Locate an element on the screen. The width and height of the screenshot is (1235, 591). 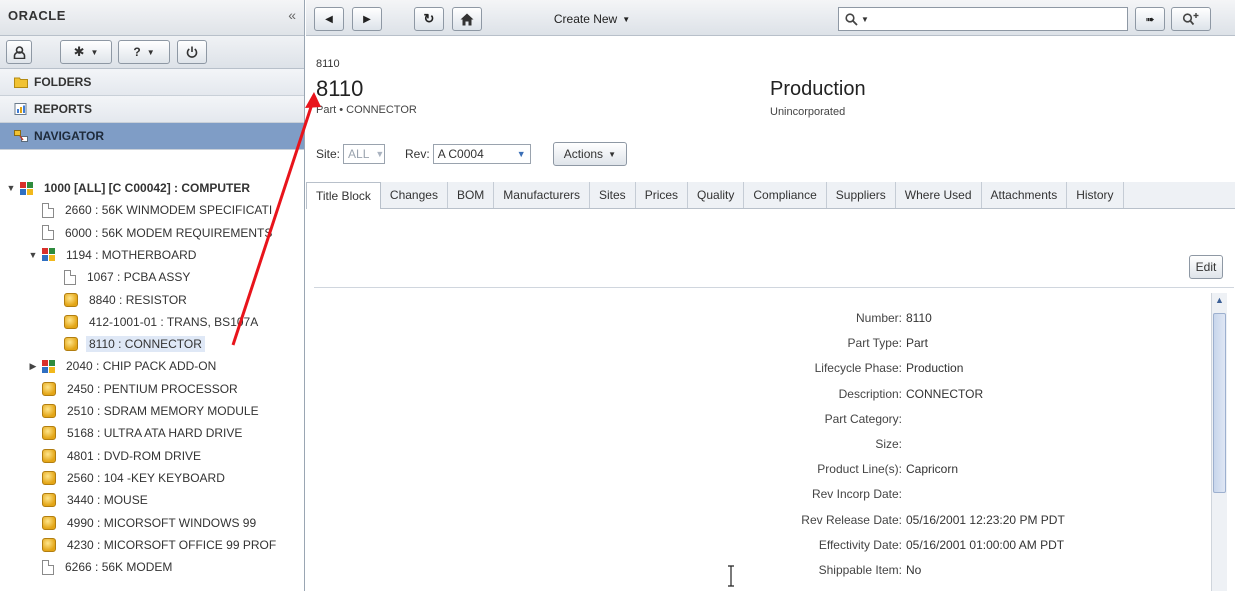
tree-node: 4801 : DVD-ROM DRIVE is located at coordinates (116, 456).